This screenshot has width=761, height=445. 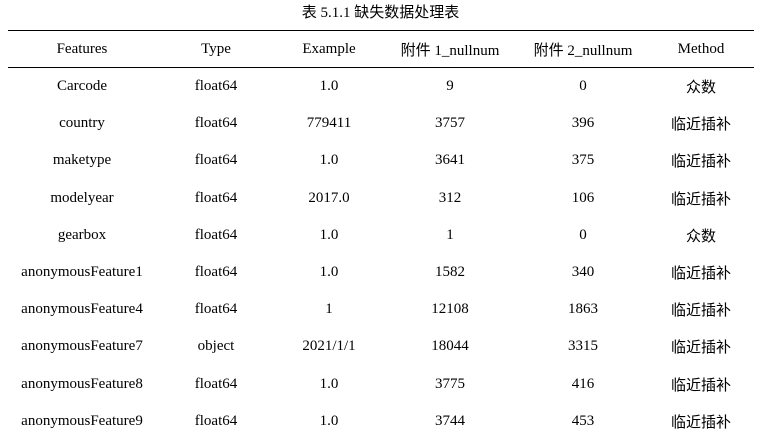 What do you see at coordinates (450, 272) in the screenshot?
I see `cell-attachment1-nullnum: 1582` at bounding box center [450, 272].